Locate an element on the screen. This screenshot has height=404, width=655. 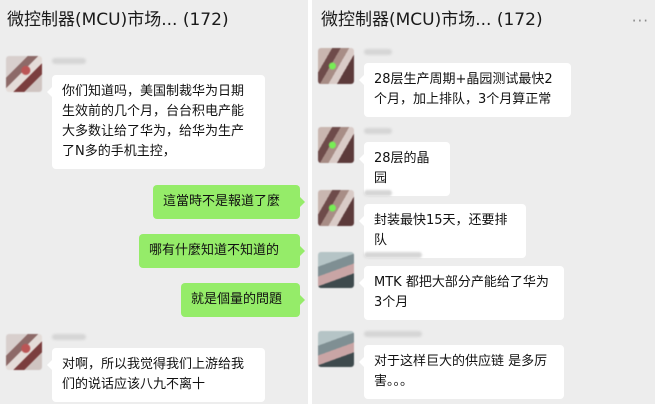
message-bubble-received: 28层的晶园 is located at coordinates (404, 169).